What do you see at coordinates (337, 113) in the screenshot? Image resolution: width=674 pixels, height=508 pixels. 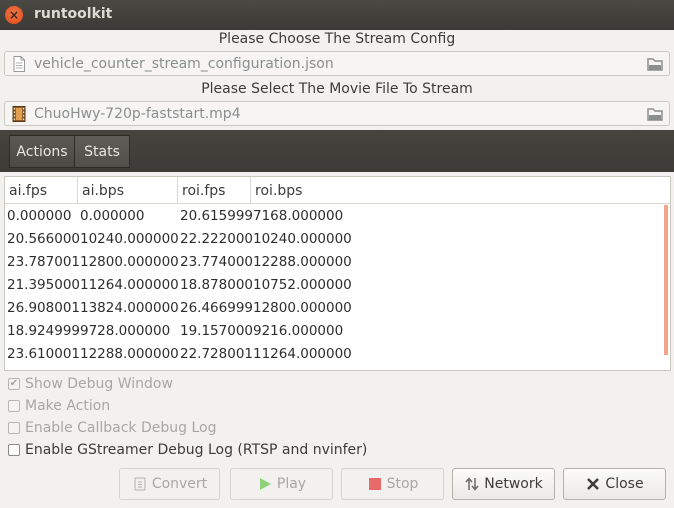 I see `movie-file-chooser: ChuoHwy-720p-faststart.mp4` at bounding box center [337, 113].